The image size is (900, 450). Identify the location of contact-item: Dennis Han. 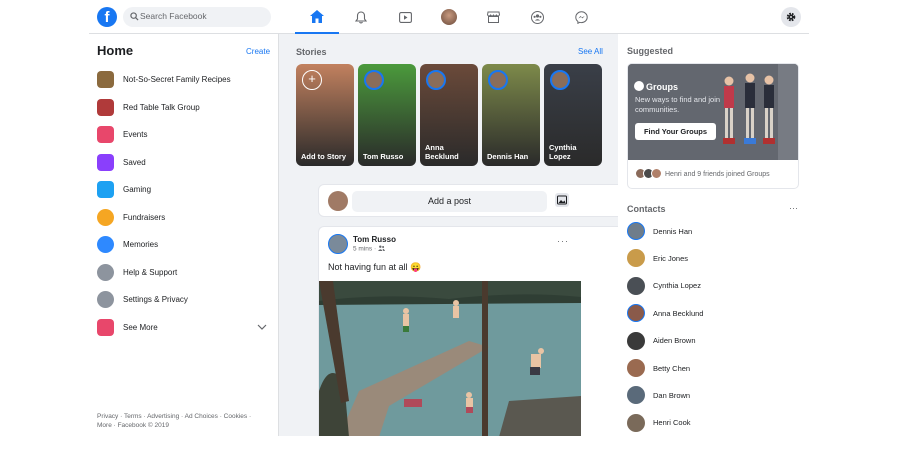
(712, 231).